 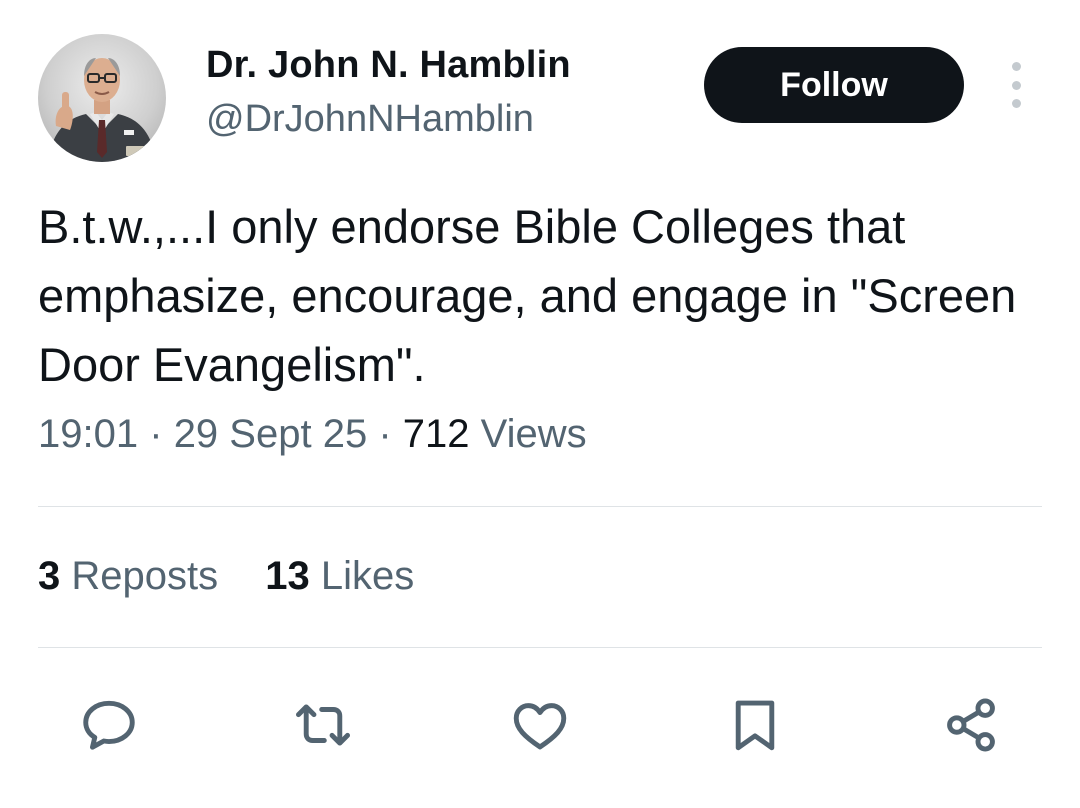 I want to click on likes-stat: 13 Likes, so click(x=339, y=576).